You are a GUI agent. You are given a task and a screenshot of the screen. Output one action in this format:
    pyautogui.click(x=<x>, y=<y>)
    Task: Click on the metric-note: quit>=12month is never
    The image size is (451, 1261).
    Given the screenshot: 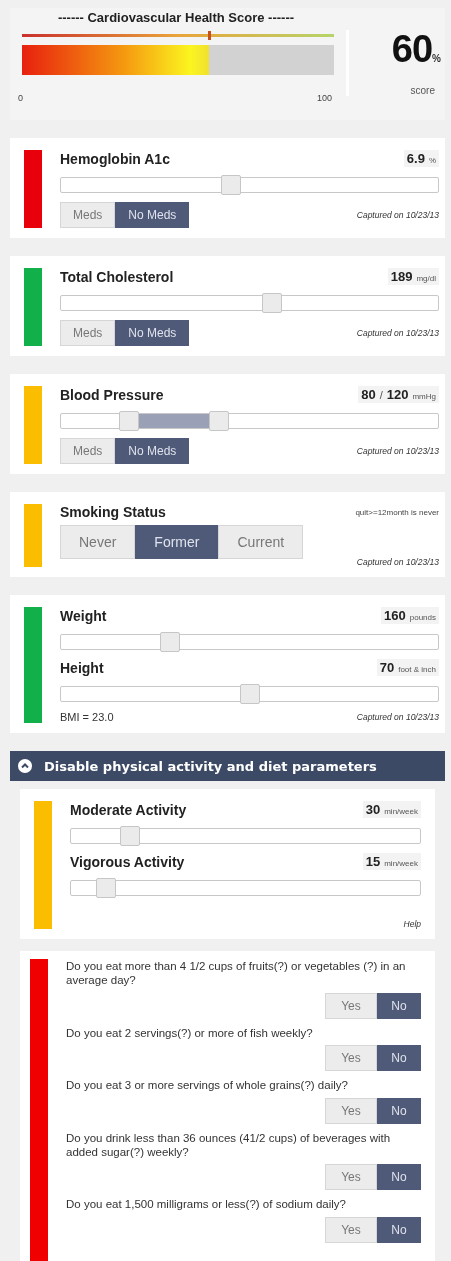 What is the action you would take?
    pyautogui.click(x=397, y=512)
    